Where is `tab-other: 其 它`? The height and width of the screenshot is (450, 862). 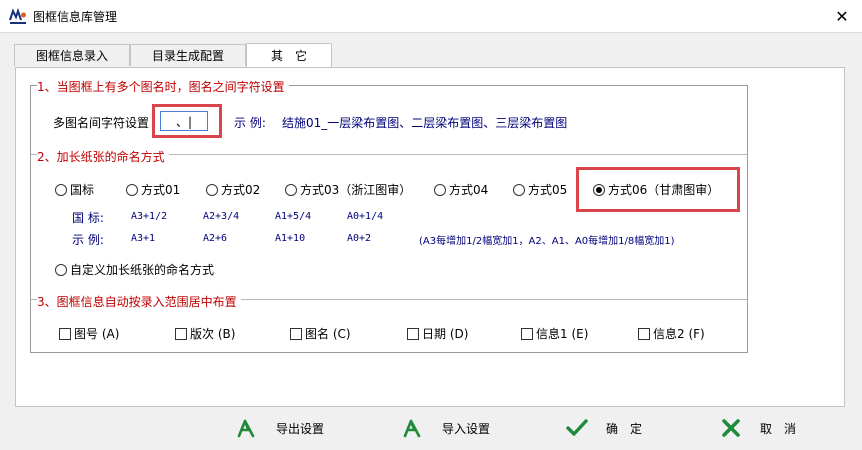
tab-other: 其 它 is located at coordinates (289, 55).